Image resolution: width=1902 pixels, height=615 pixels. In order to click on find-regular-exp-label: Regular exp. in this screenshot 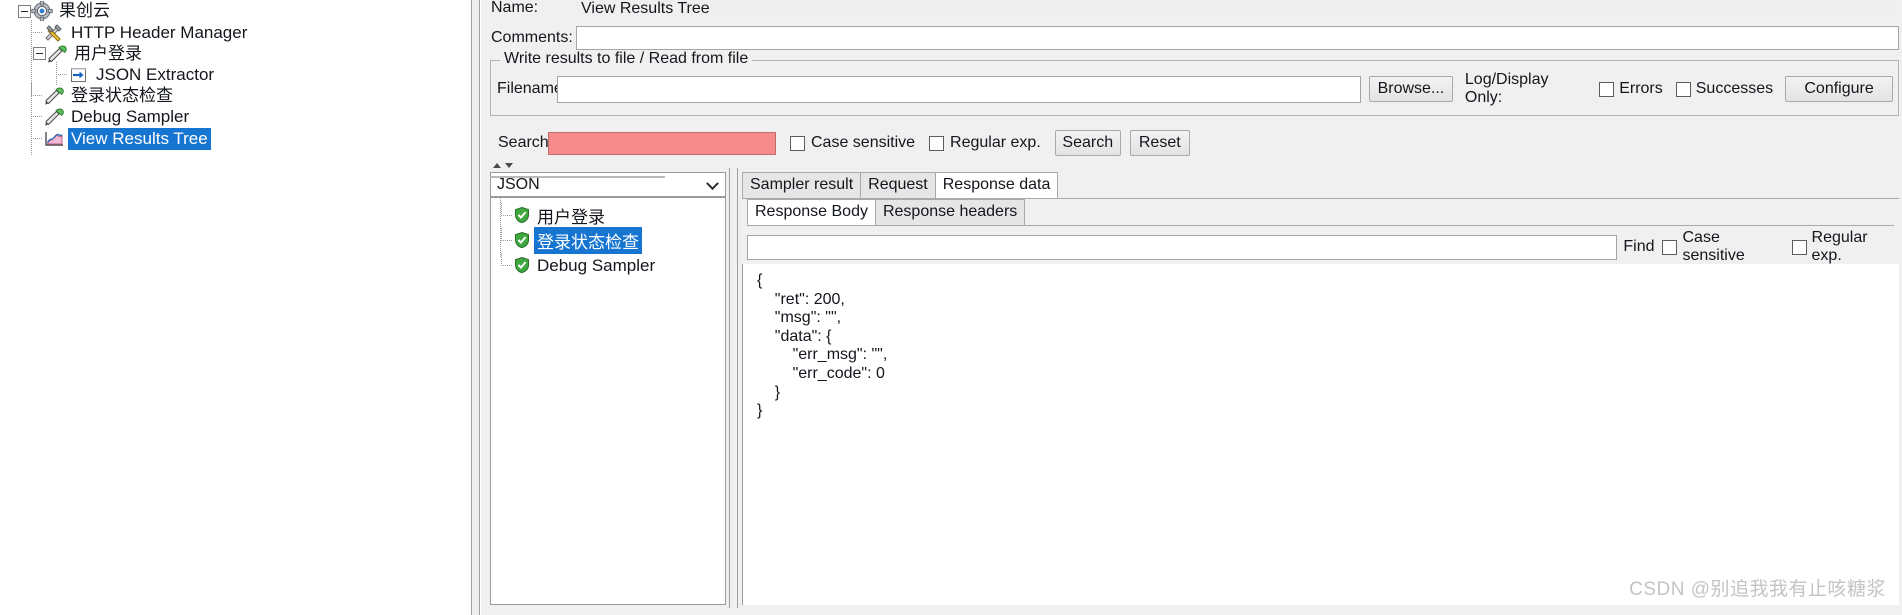, I will do `click(1839, 246)`.